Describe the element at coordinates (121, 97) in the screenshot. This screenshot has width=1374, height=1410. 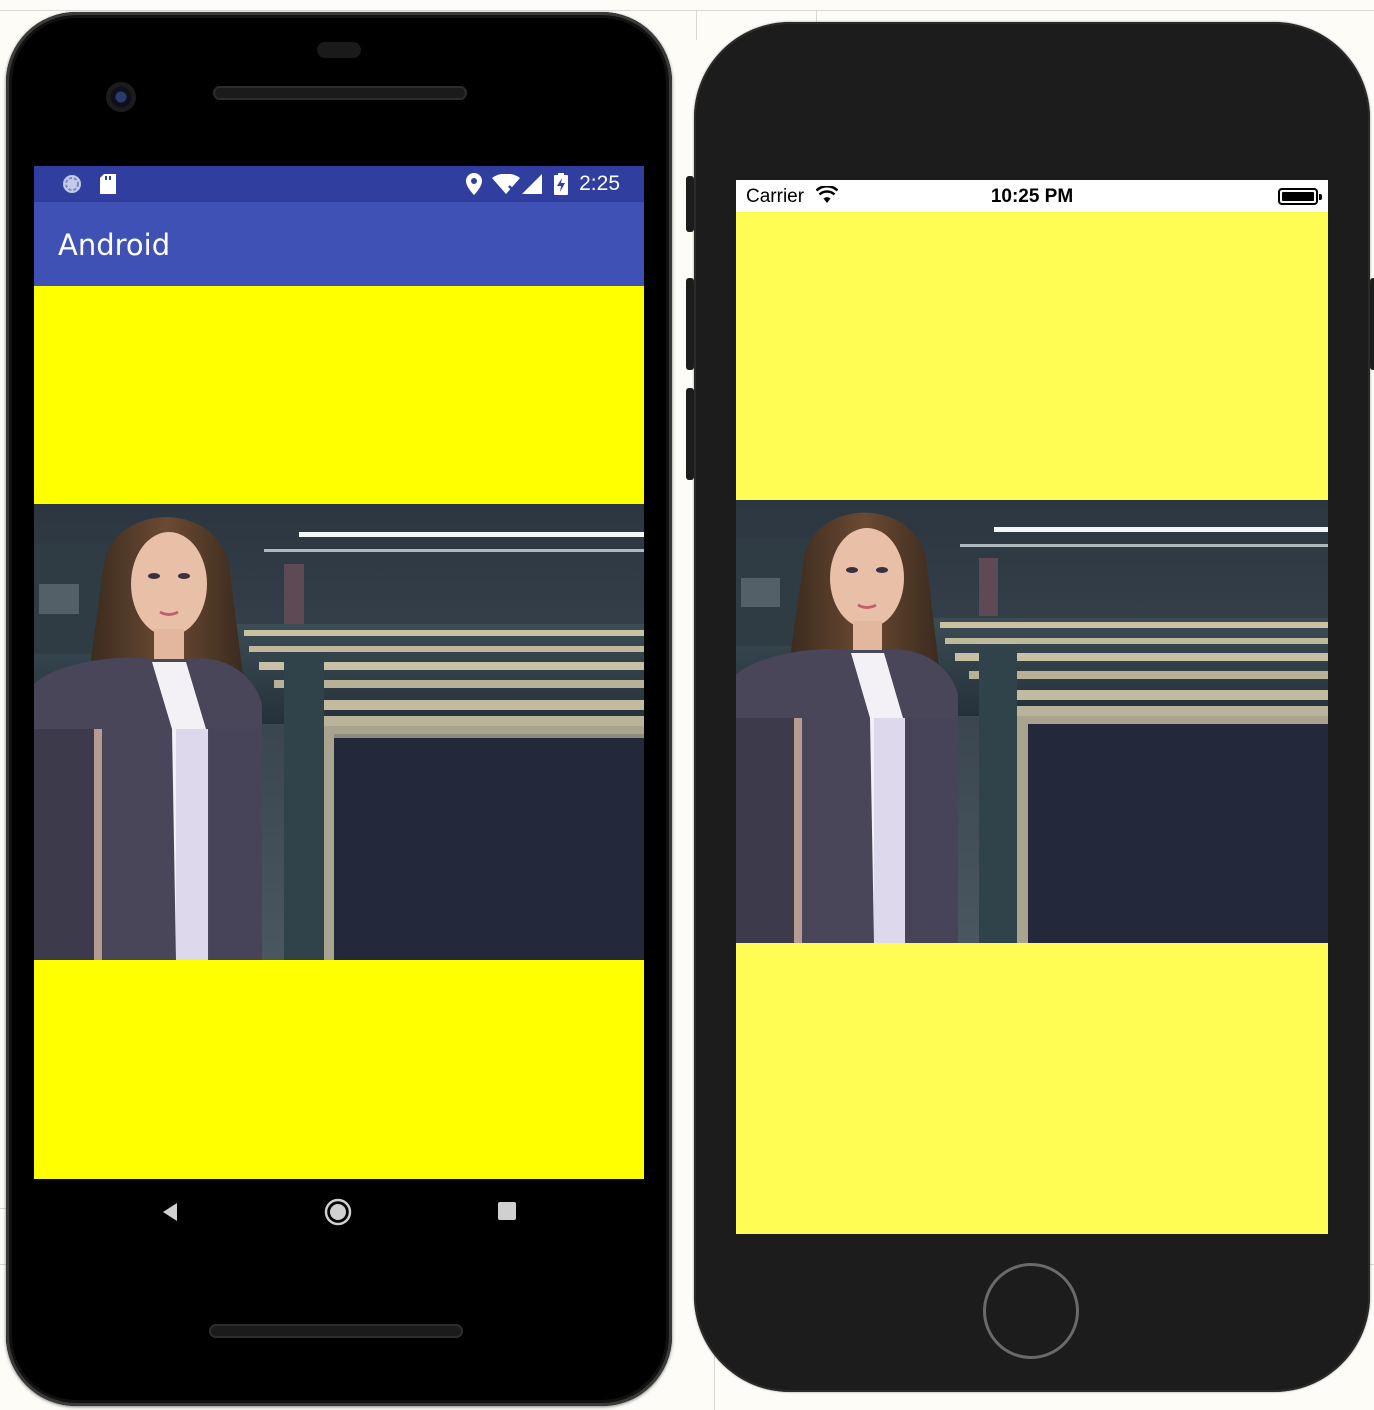
I see `front-camera-icon` at that location.